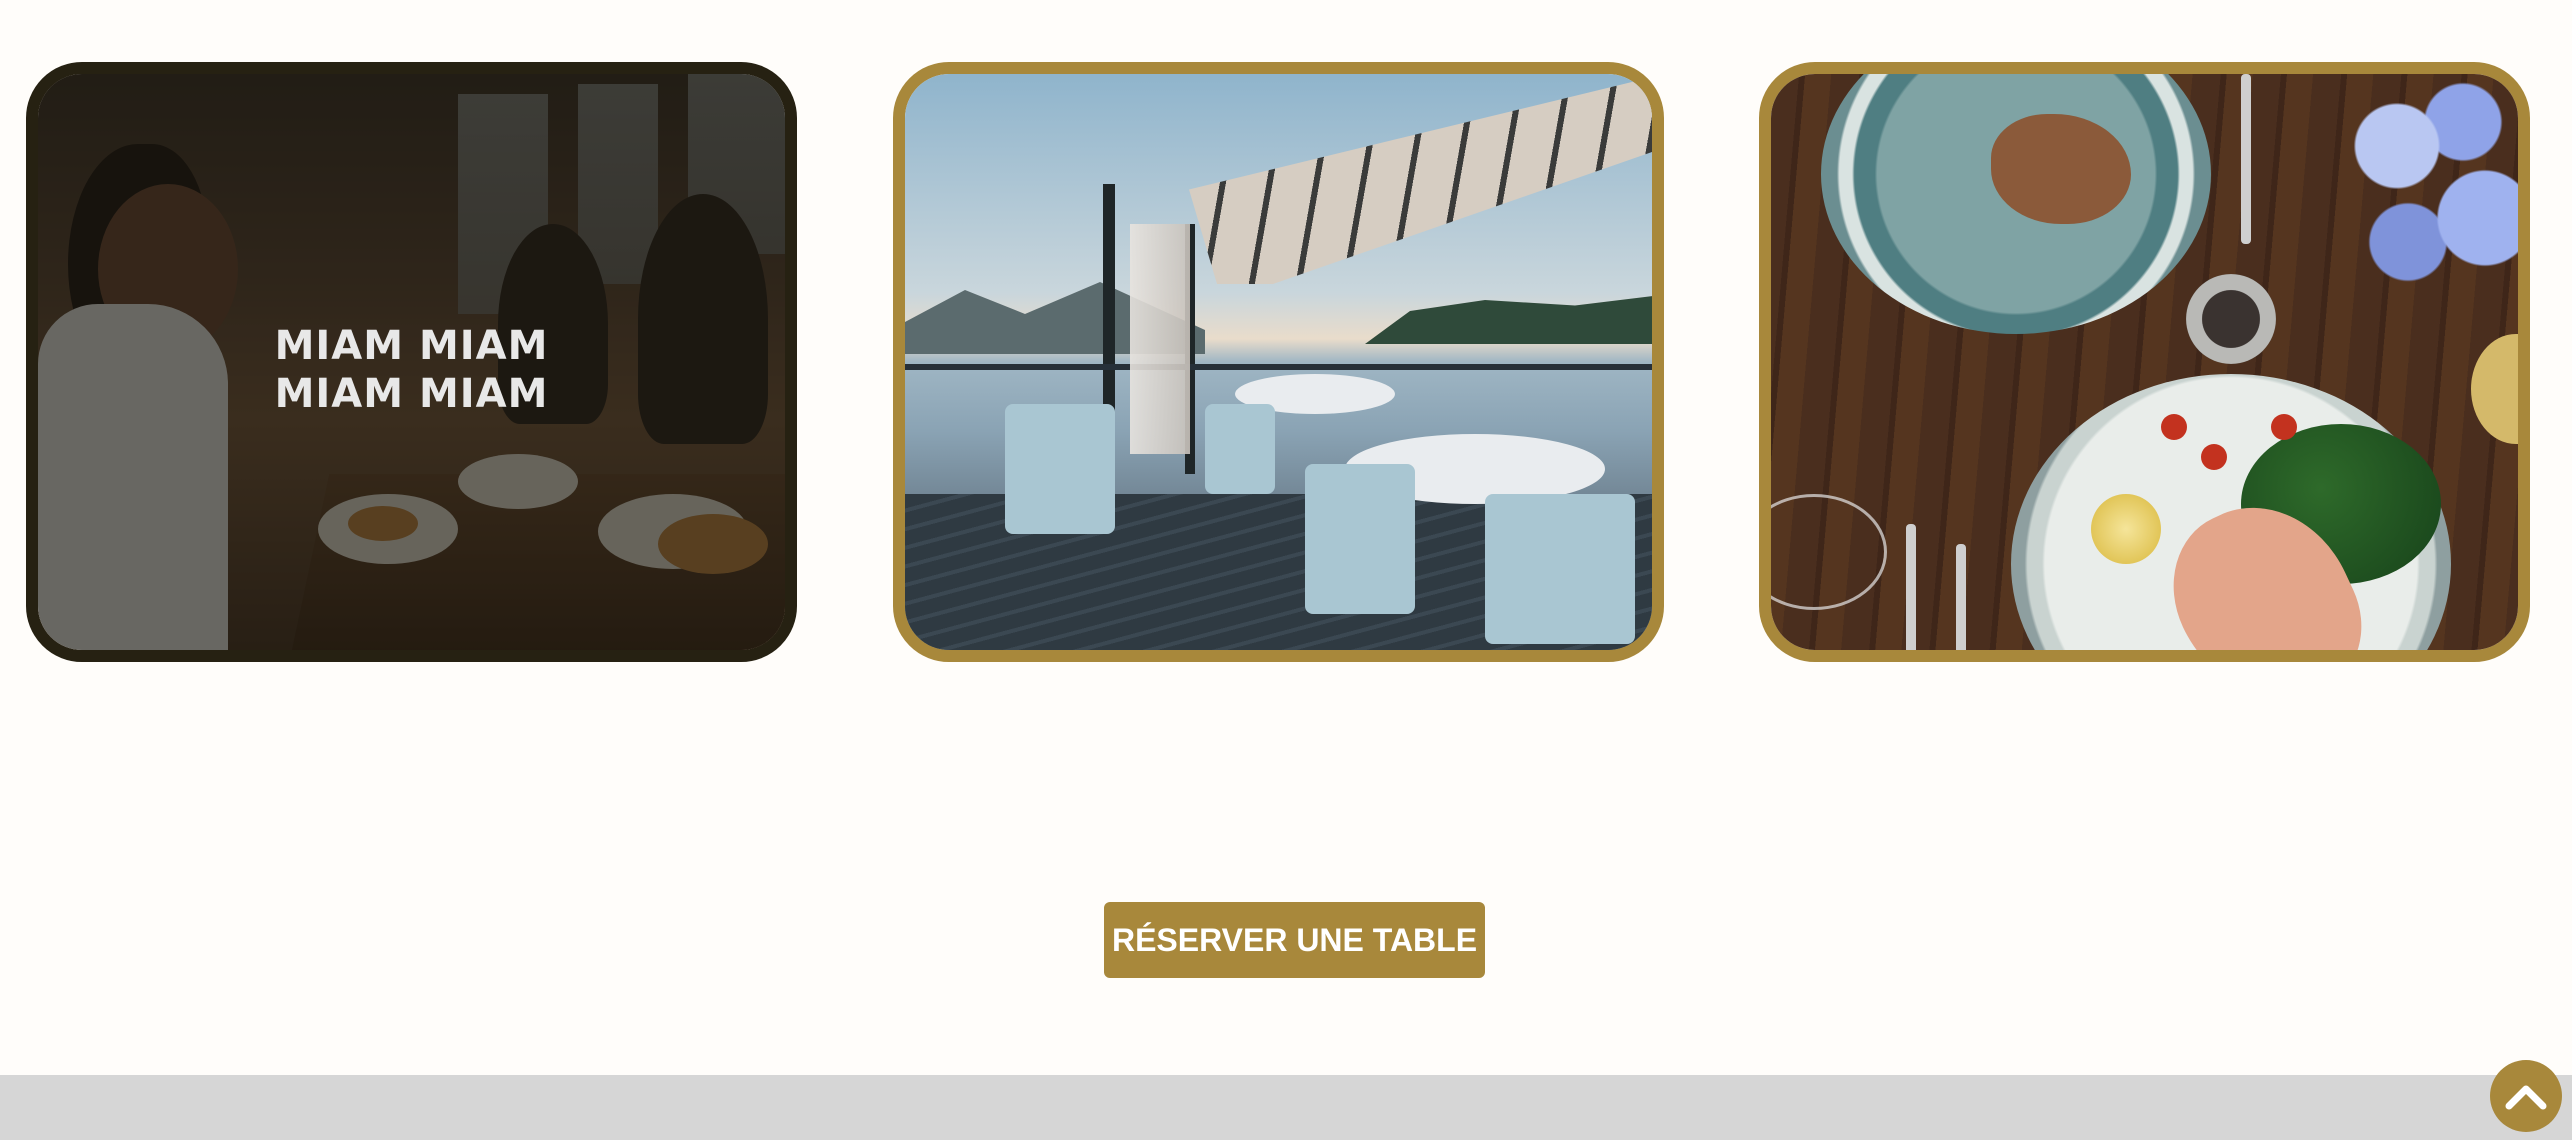 This screenshot has height=1140, width=2572. I want to click on card-caption: MIAM MIAM MIAM MIAM, so click(411, 370).